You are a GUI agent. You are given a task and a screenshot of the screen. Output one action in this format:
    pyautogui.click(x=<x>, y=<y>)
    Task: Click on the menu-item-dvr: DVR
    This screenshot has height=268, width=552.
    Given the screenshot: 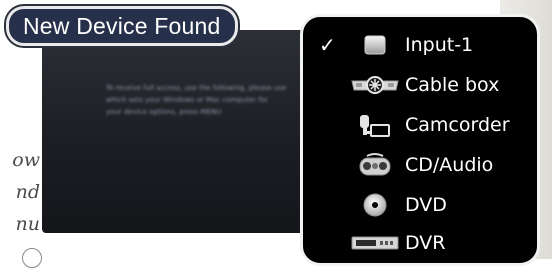 What is the action you would take?
    pyautogui.click(x=420, y=243)
    